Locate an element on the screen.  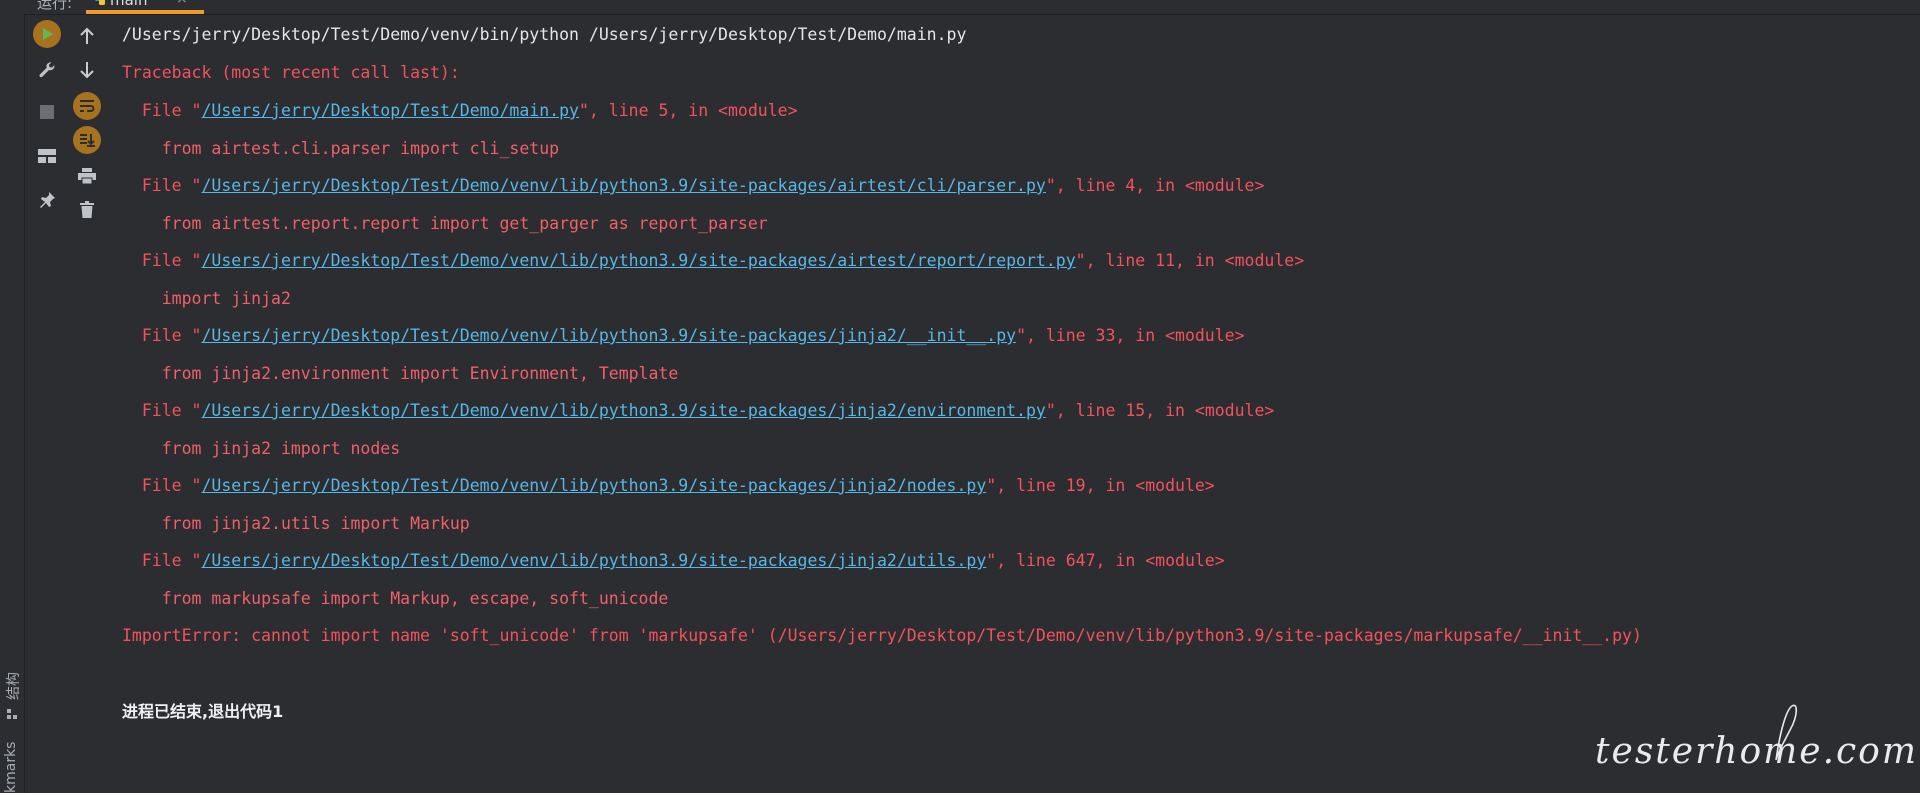
previous-occurrence-button is located at coordinates (87, 36).